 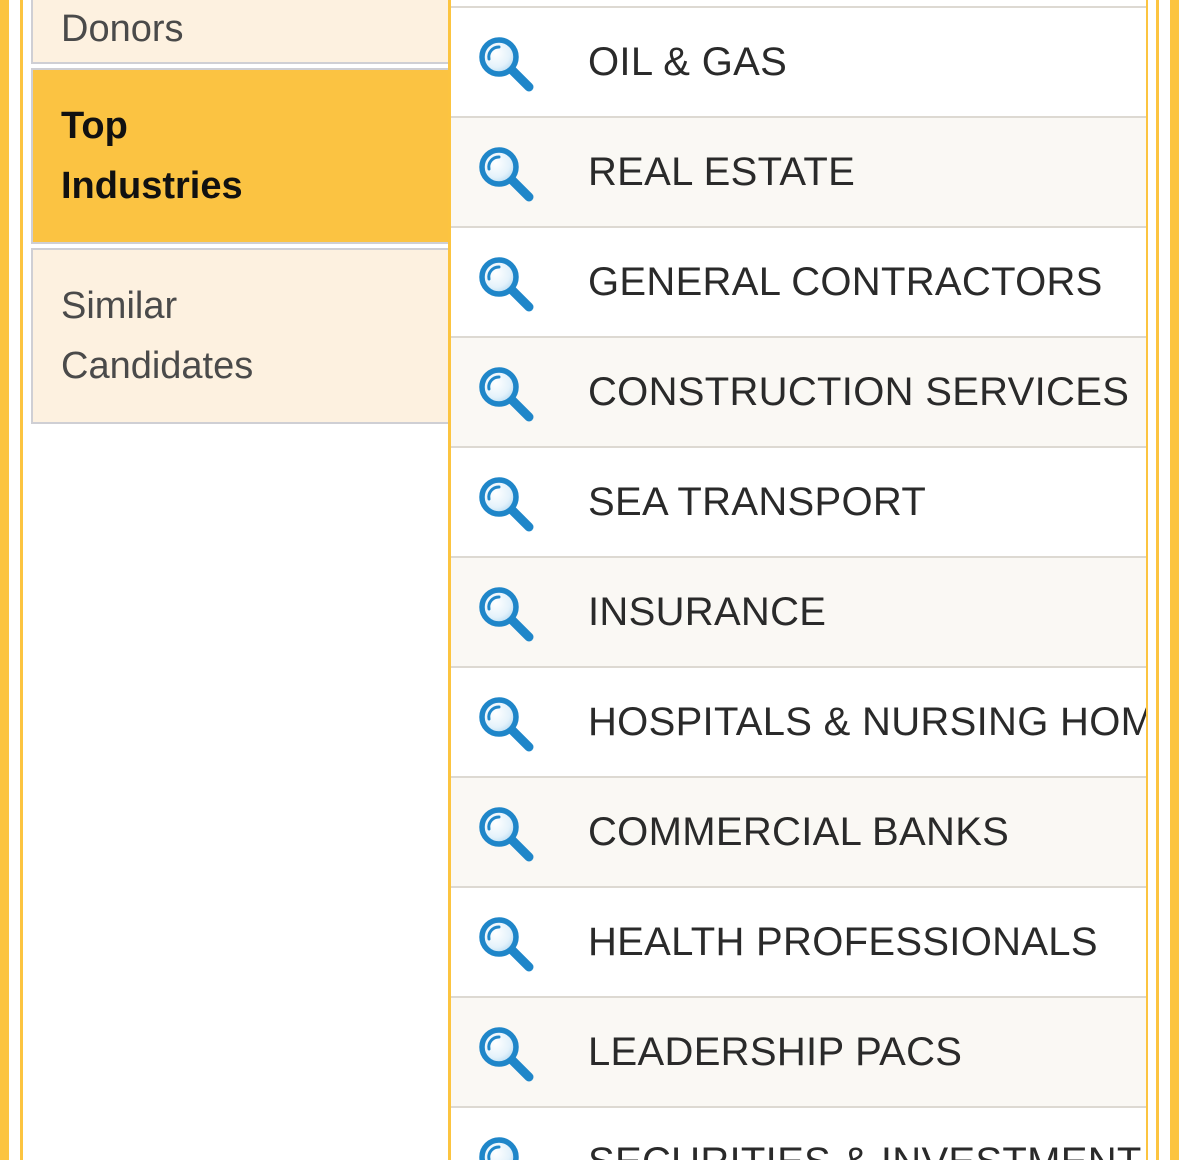 What do you see at coordinates (94, 126) in the screenshot?
I see `tab-top-industries-label-line1: Top` at bounding box center [94, 126].